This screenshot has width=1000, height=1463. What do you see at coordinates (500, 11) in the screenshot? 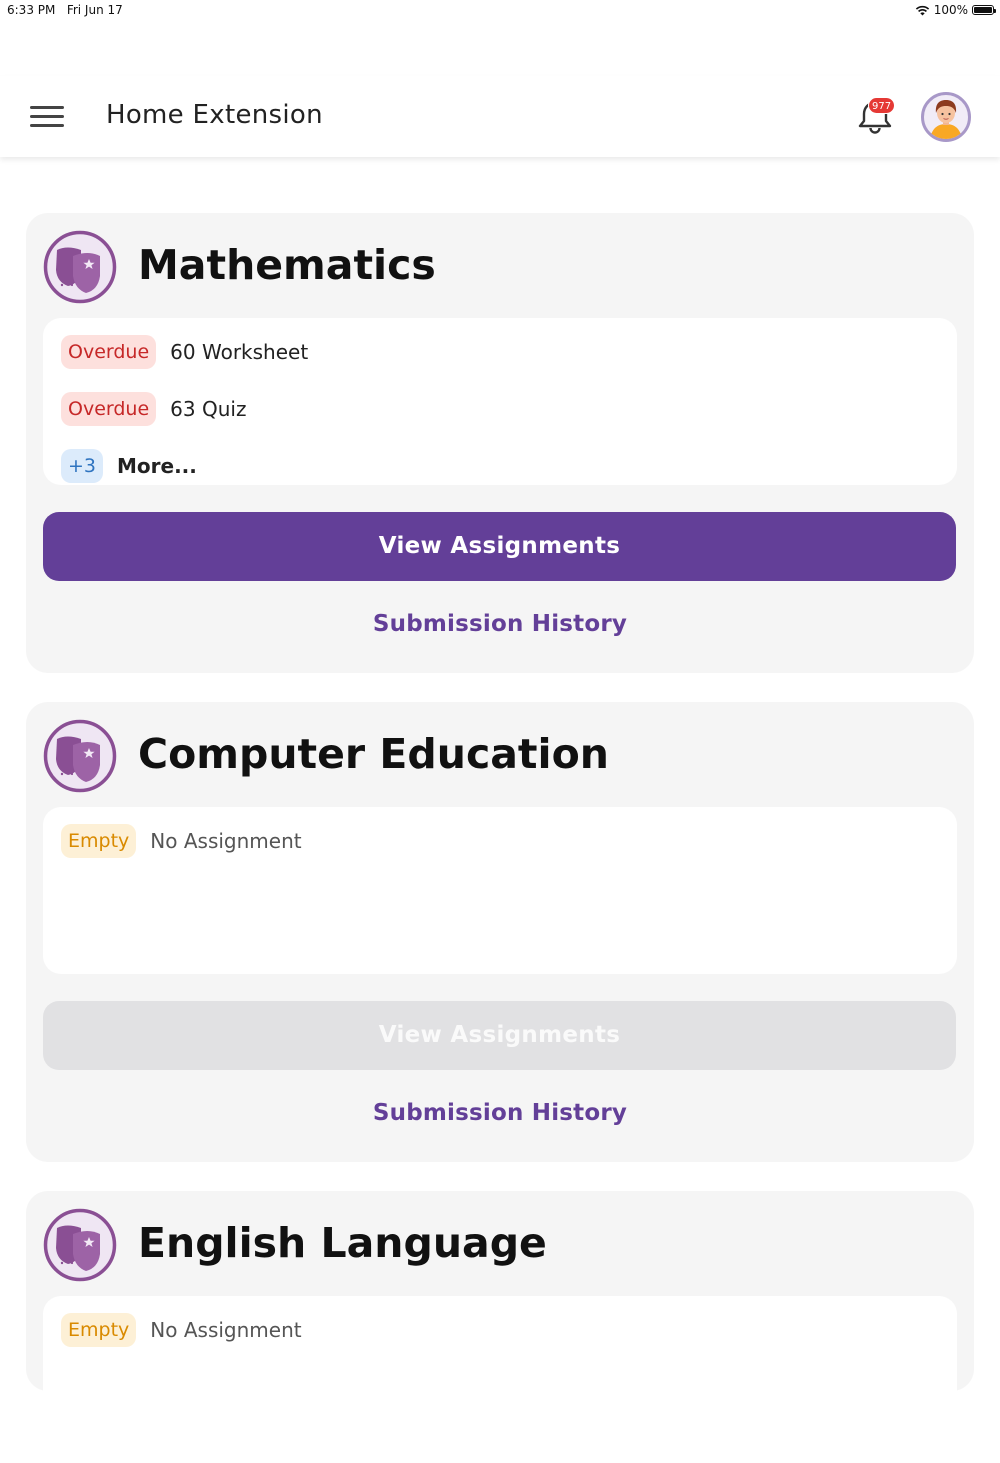
I see `status-bar: 6:33 PM Fri Jun 17 100%` at bounding box center [500, 11].